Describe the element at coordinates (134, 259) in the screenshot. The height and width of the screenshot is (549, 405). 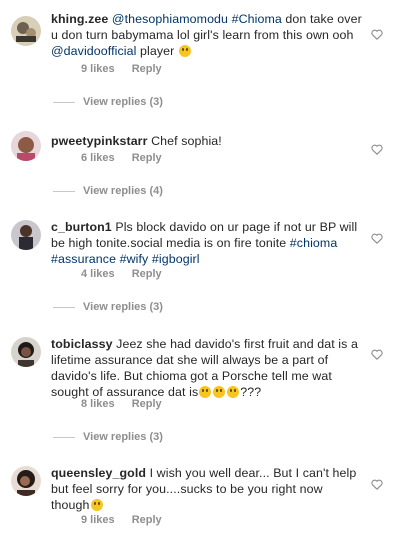
I see `hashtag-link: #wify` at that location.